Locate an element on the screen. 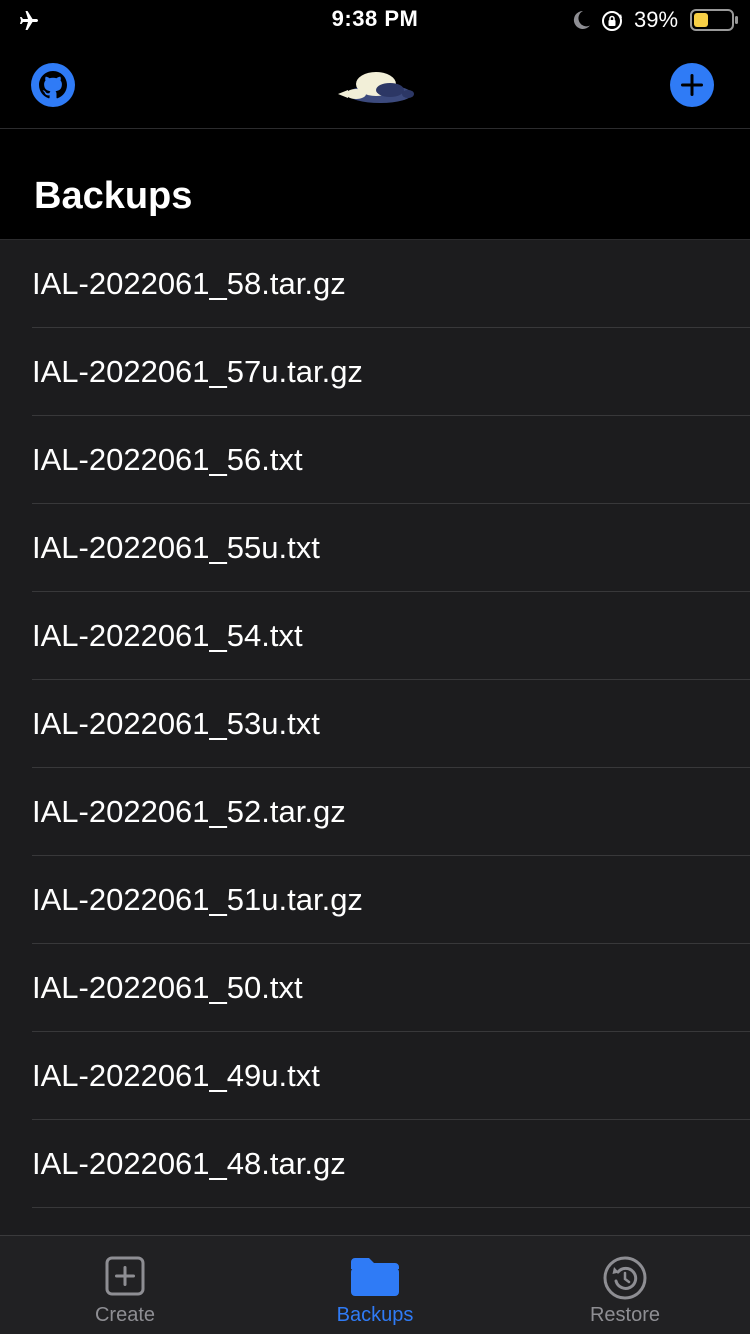 The width and height of the screenshot is (750, 1334). tab-restore: Restore is located at coordinates (625, 1285).